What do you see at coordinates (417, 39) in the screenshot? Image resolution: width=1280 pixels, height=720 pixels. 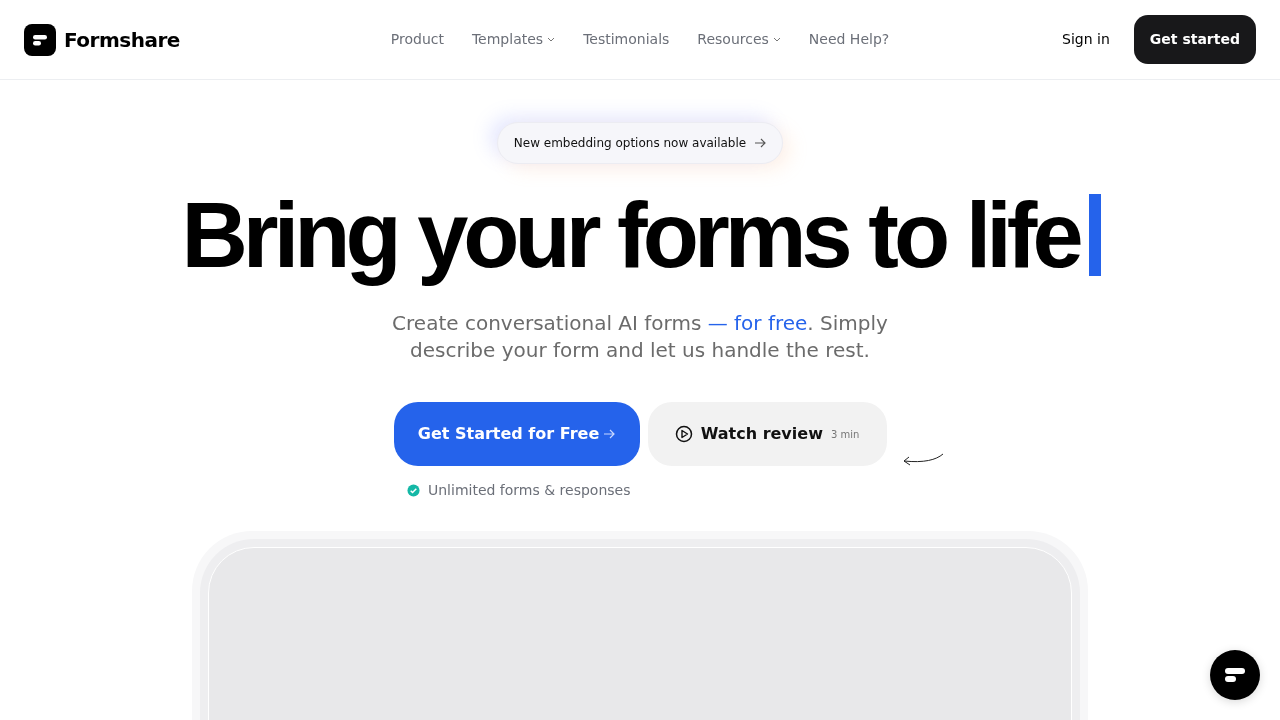 I see `nav-link: Product` at bounding box center [417, 39].